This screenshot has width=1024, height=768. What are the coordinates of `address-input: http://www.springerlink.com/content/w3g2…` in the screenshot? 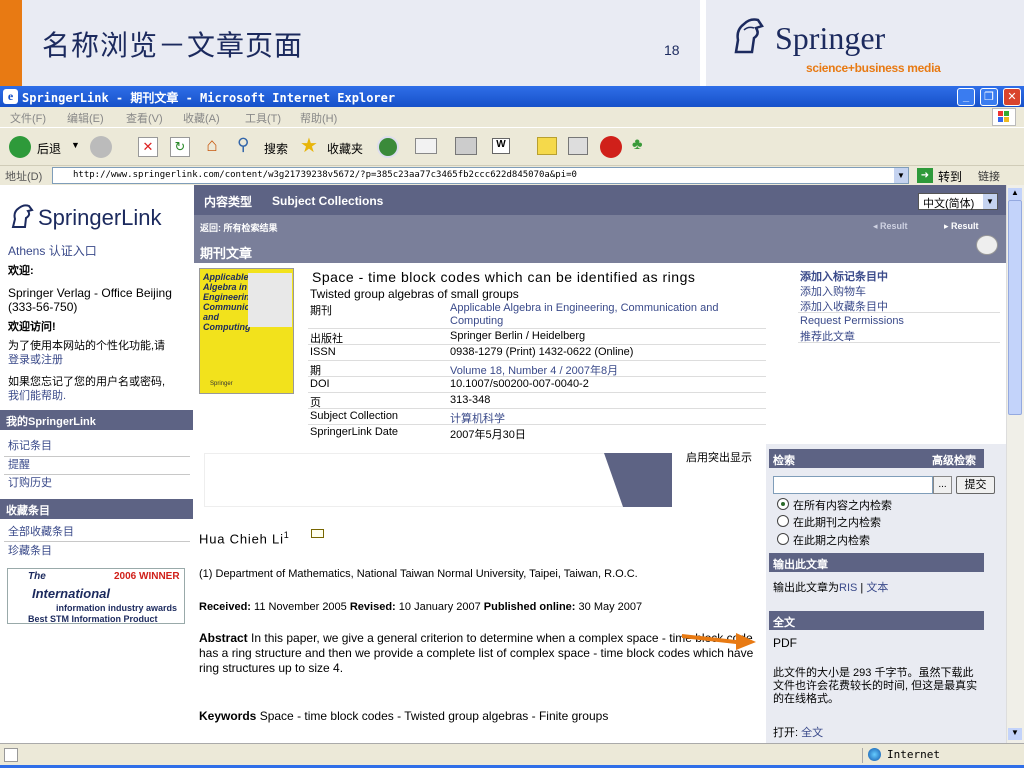 It's located at (480, 175).